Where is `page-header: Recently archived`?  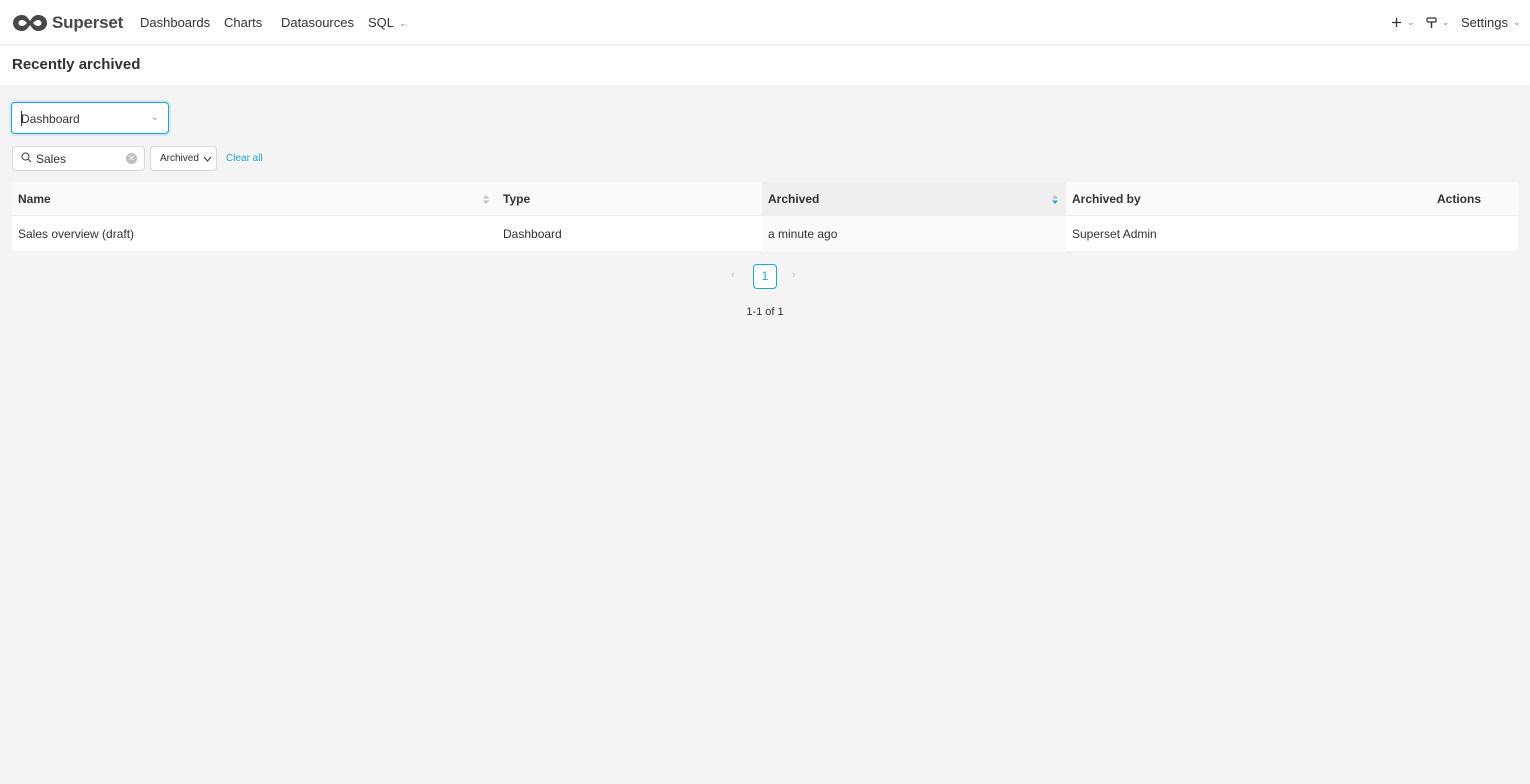 page-header: Recently archived is located at coordinates (765, 65).